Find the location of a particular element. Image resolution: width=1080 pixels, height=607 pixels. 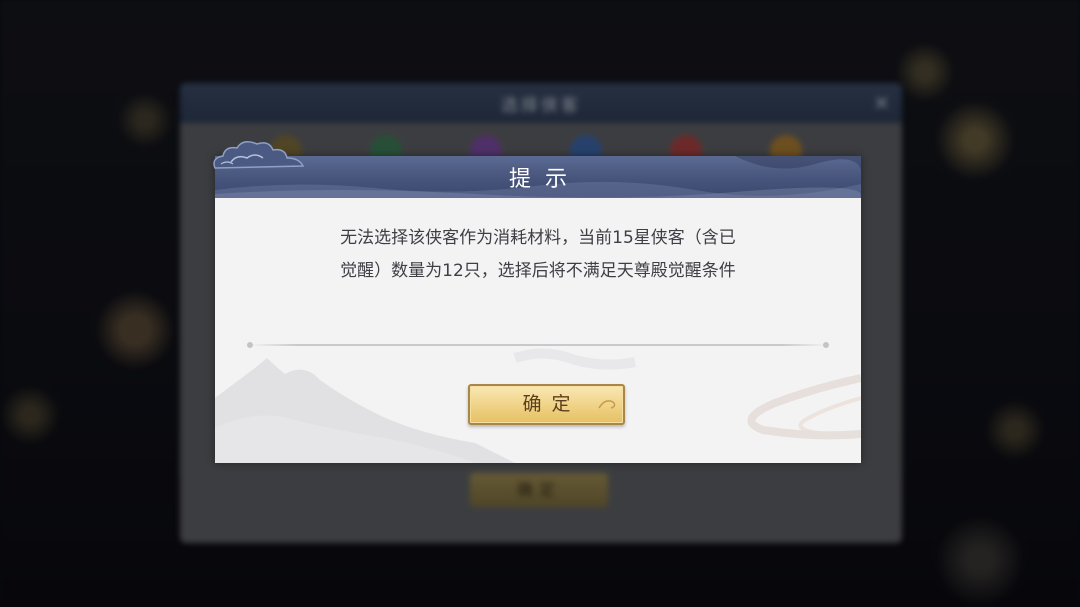

confirm-button-label: 确定 is located at coordinates (551, 404).